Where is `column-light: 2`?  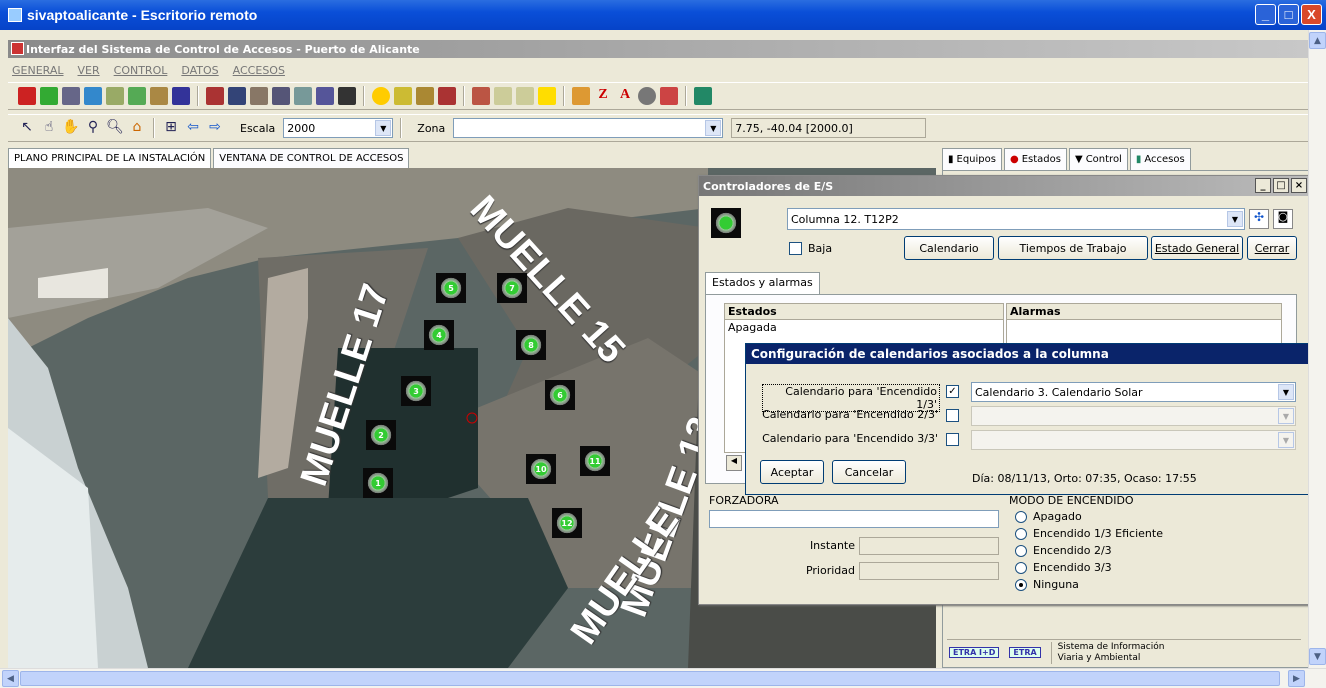
column-light: 2 is located at coordinates (381, 435).